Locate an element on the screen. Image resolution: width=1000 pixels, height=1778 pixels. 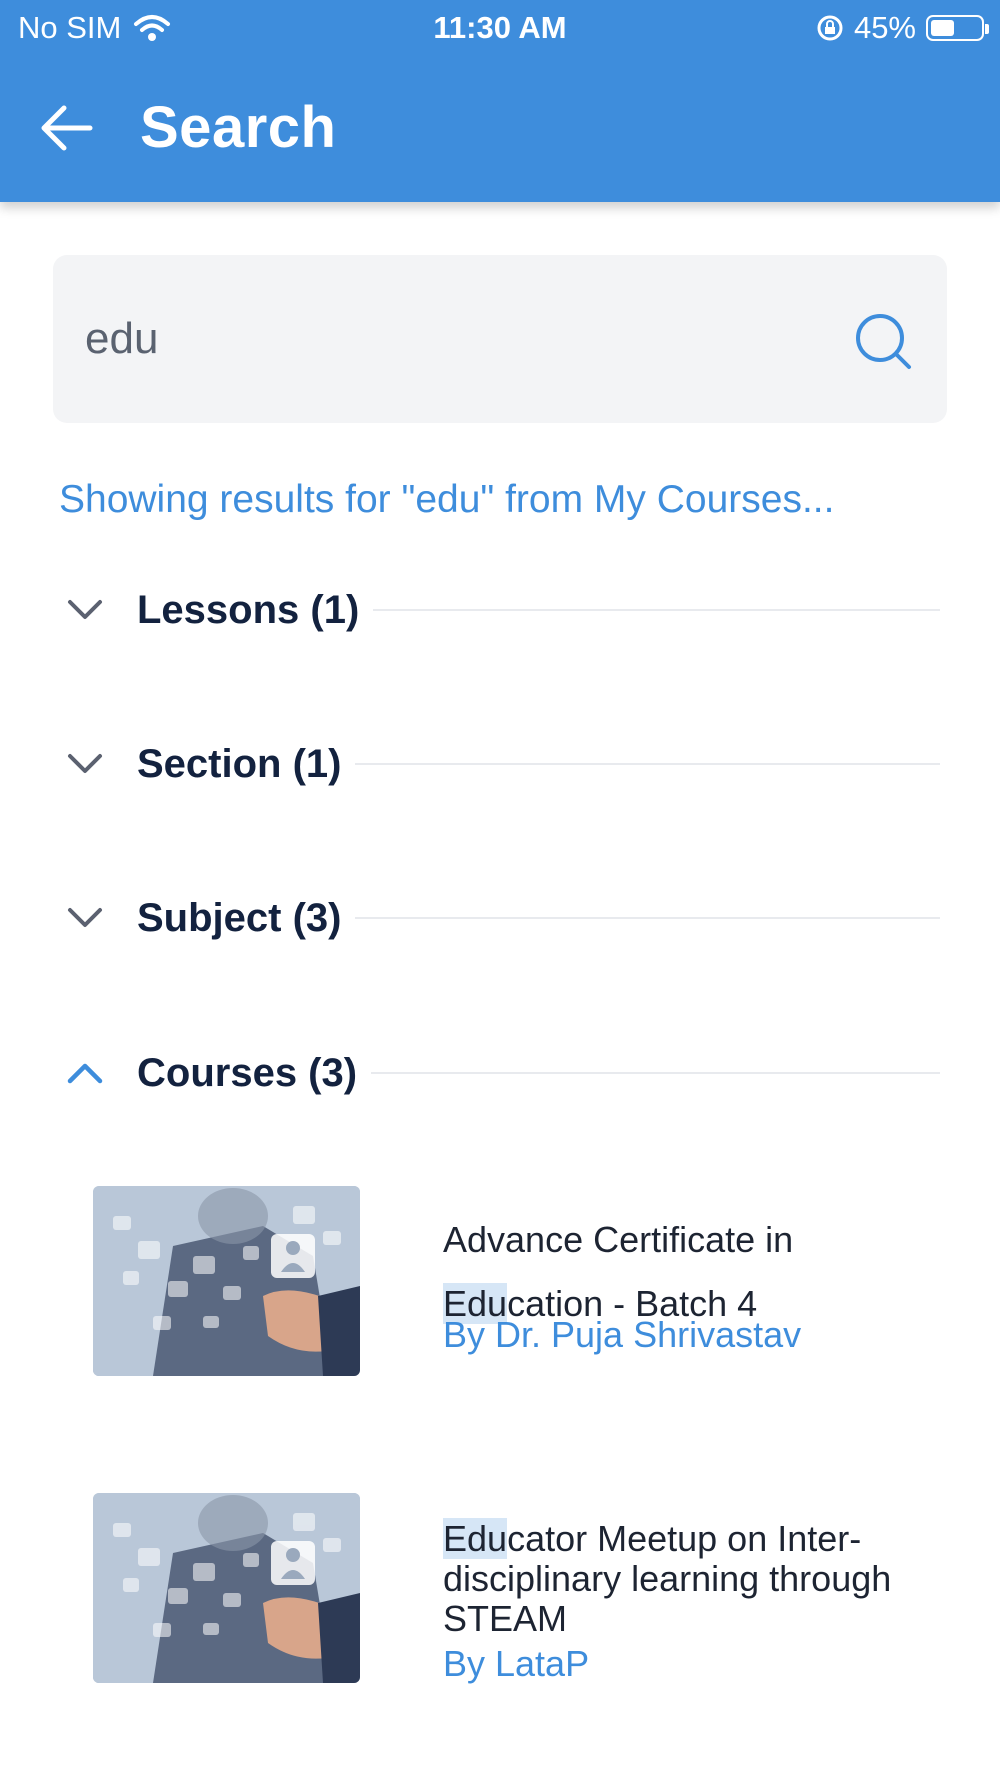
battery-icon is located at coordinates (957, 28).